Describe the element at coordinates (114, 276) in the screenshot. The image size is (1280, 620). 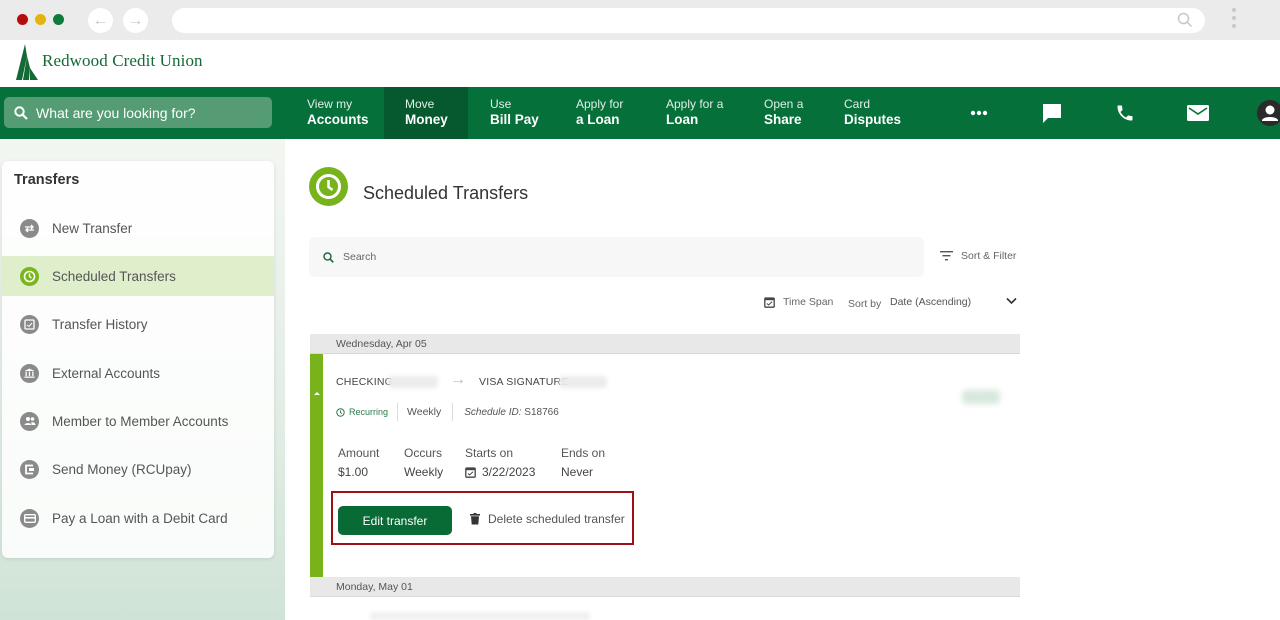
I see `sidebar-item-label: Scheduled Transfers` at that location.